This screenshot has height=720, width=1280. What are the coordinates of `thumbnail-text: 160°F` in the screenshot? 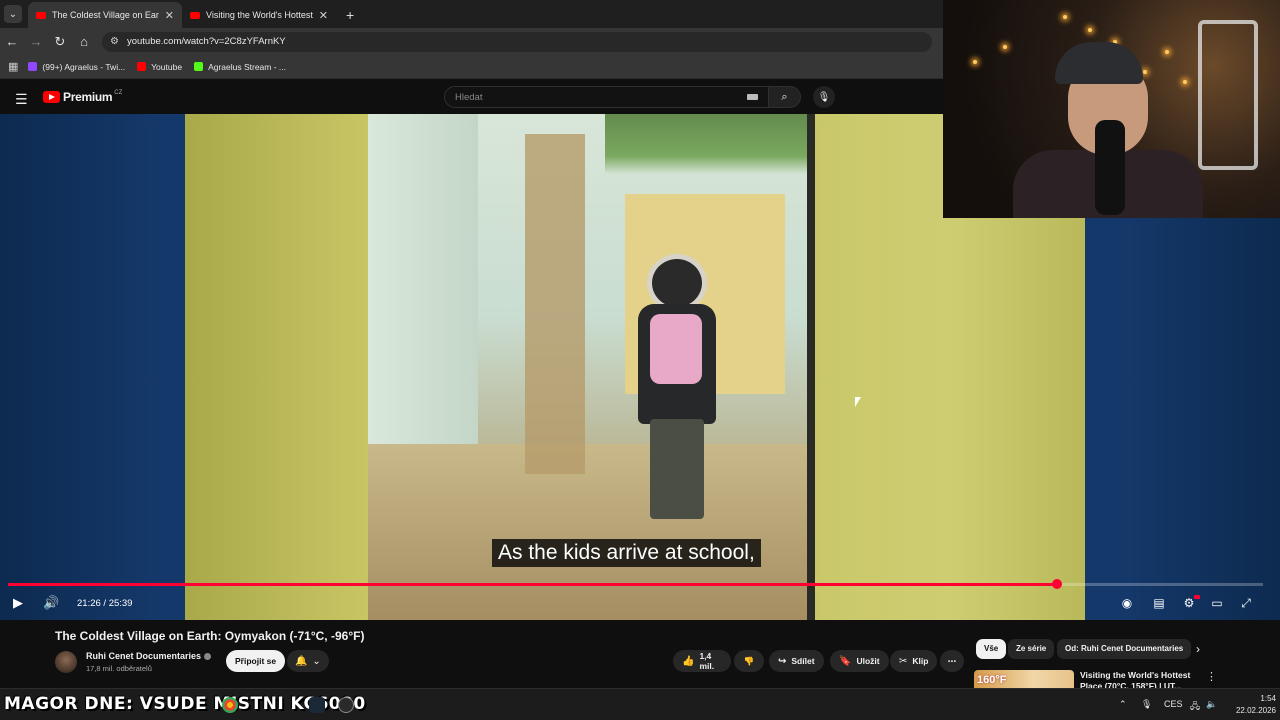 It's located at (992, 680).